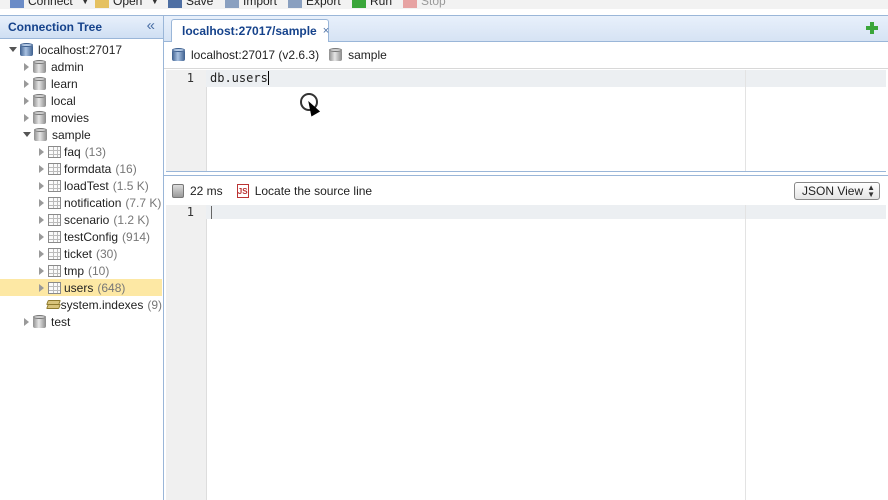  What do you see at coordinates (81, 83) in the screenshot?
I see `tree-node-learn: learn` at bounding box center [81, 83].